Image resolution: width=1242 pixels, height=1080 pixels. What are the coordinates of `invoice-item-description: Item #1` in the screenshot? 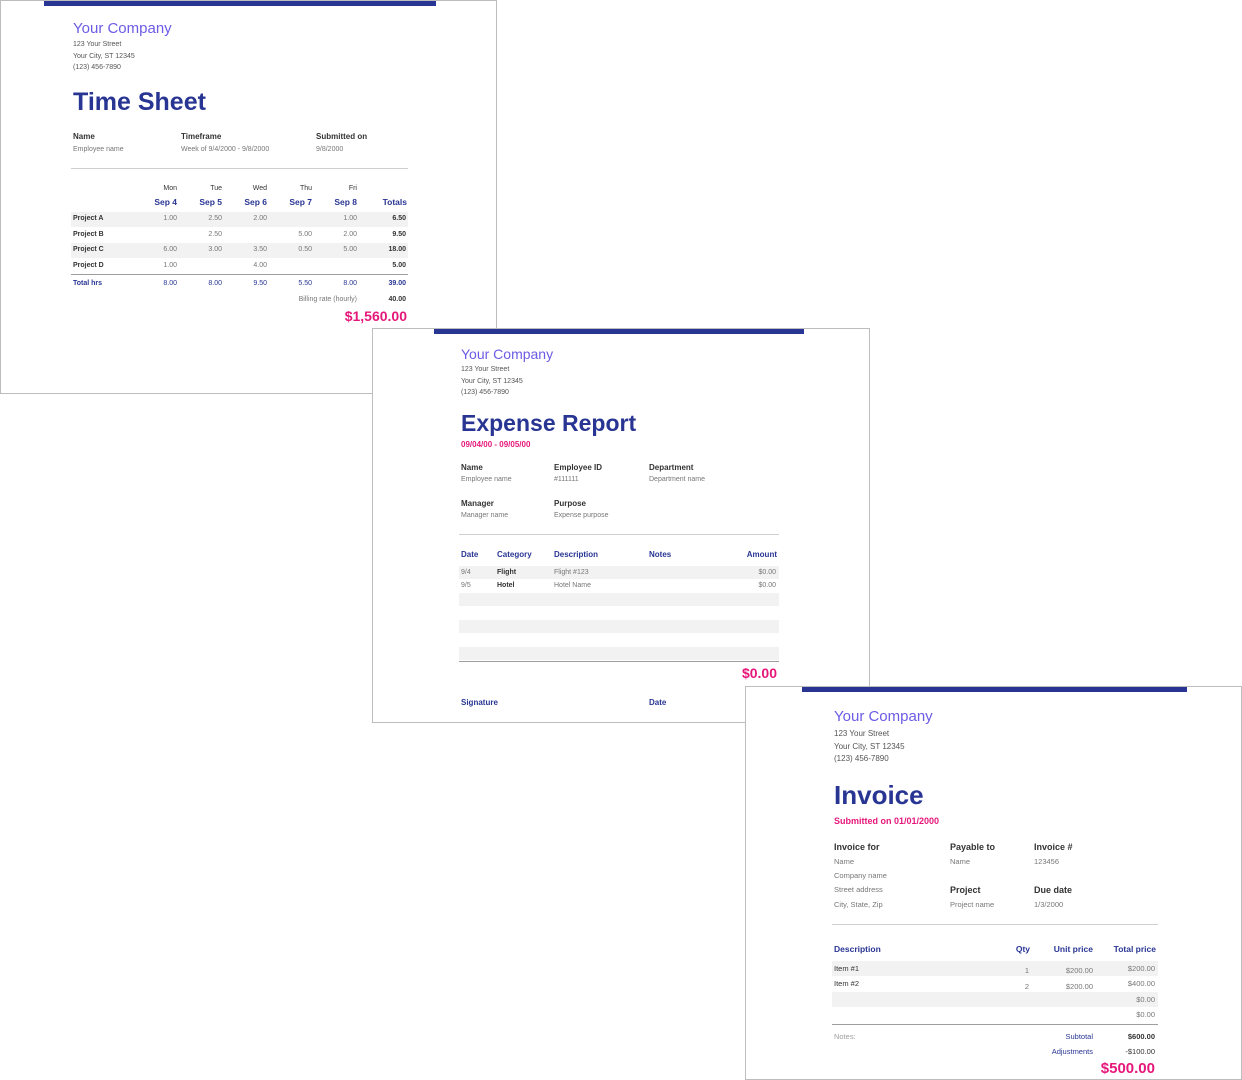 It's located at (847, 968).